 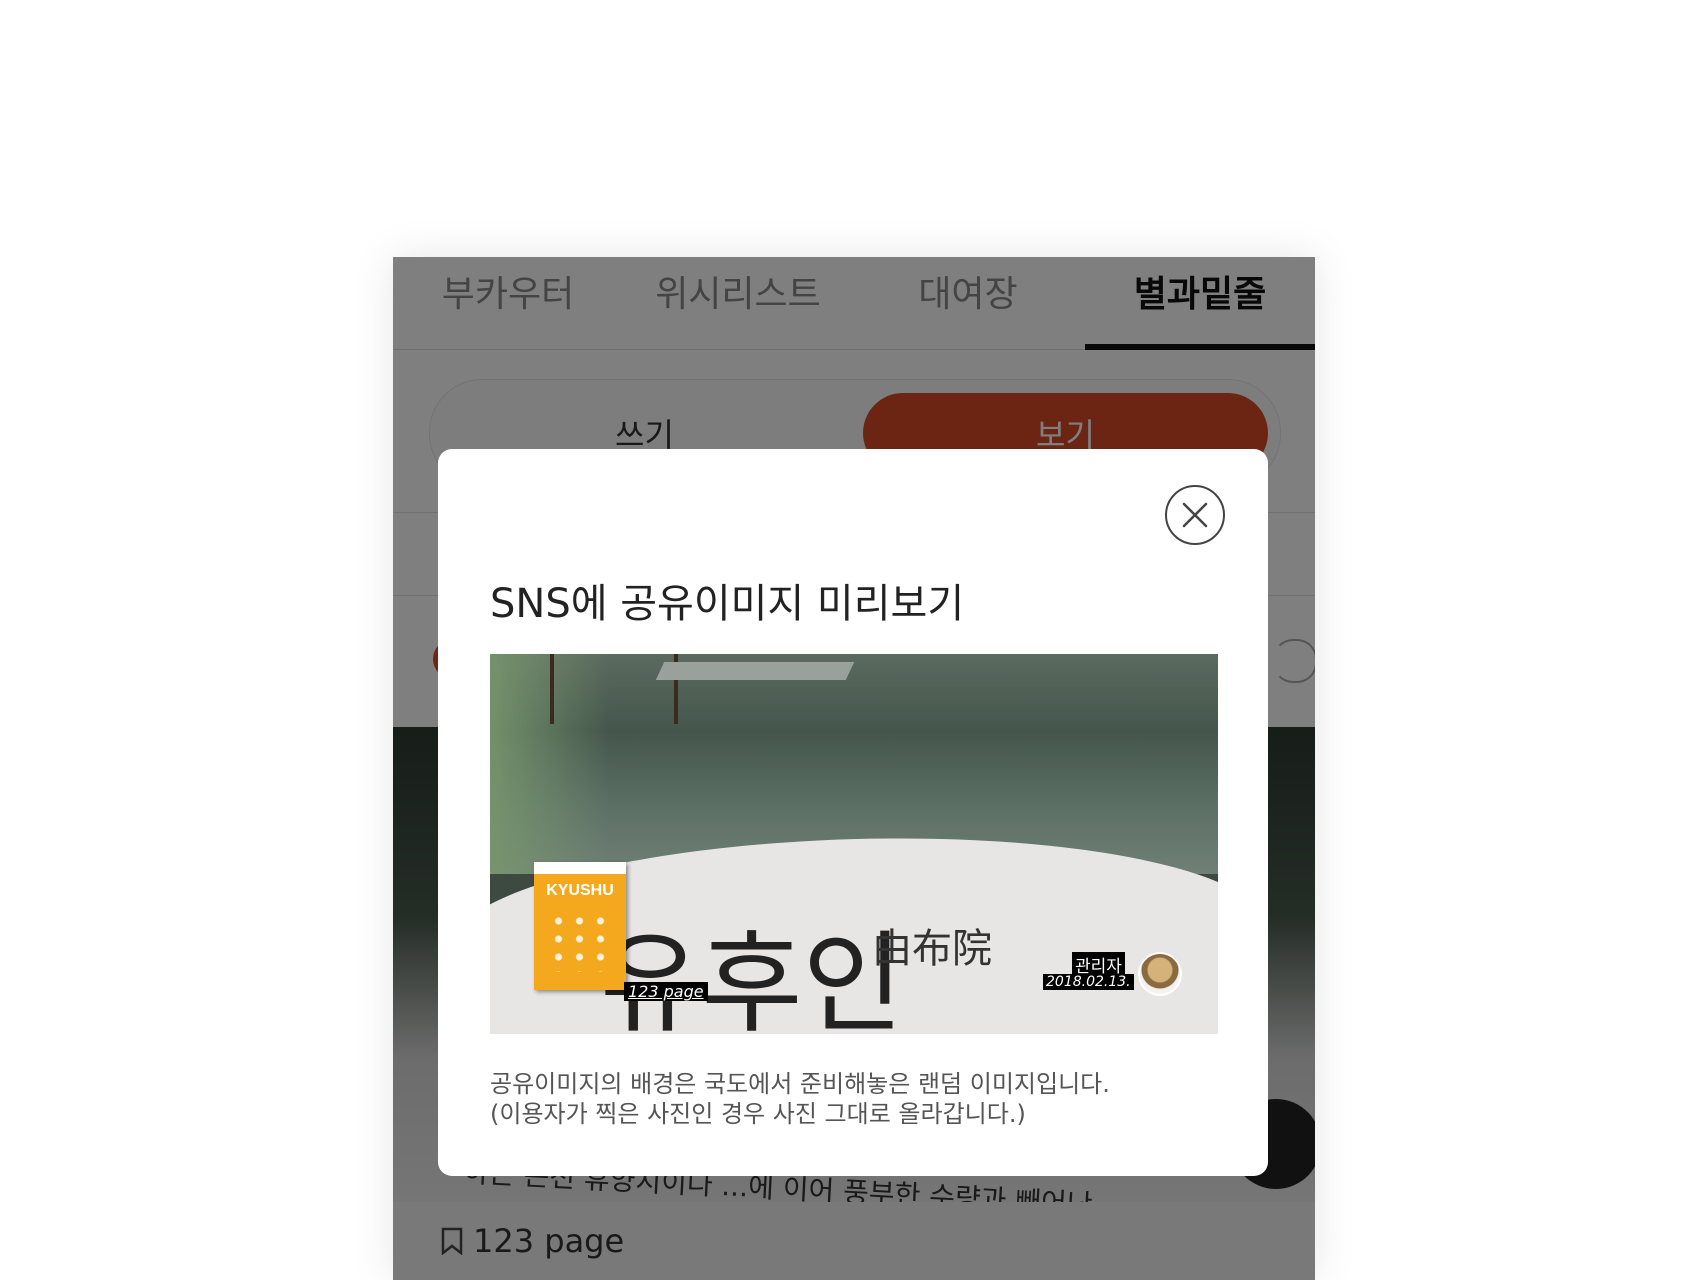 I want to click on preview-dock, so click(x=755, y=671).